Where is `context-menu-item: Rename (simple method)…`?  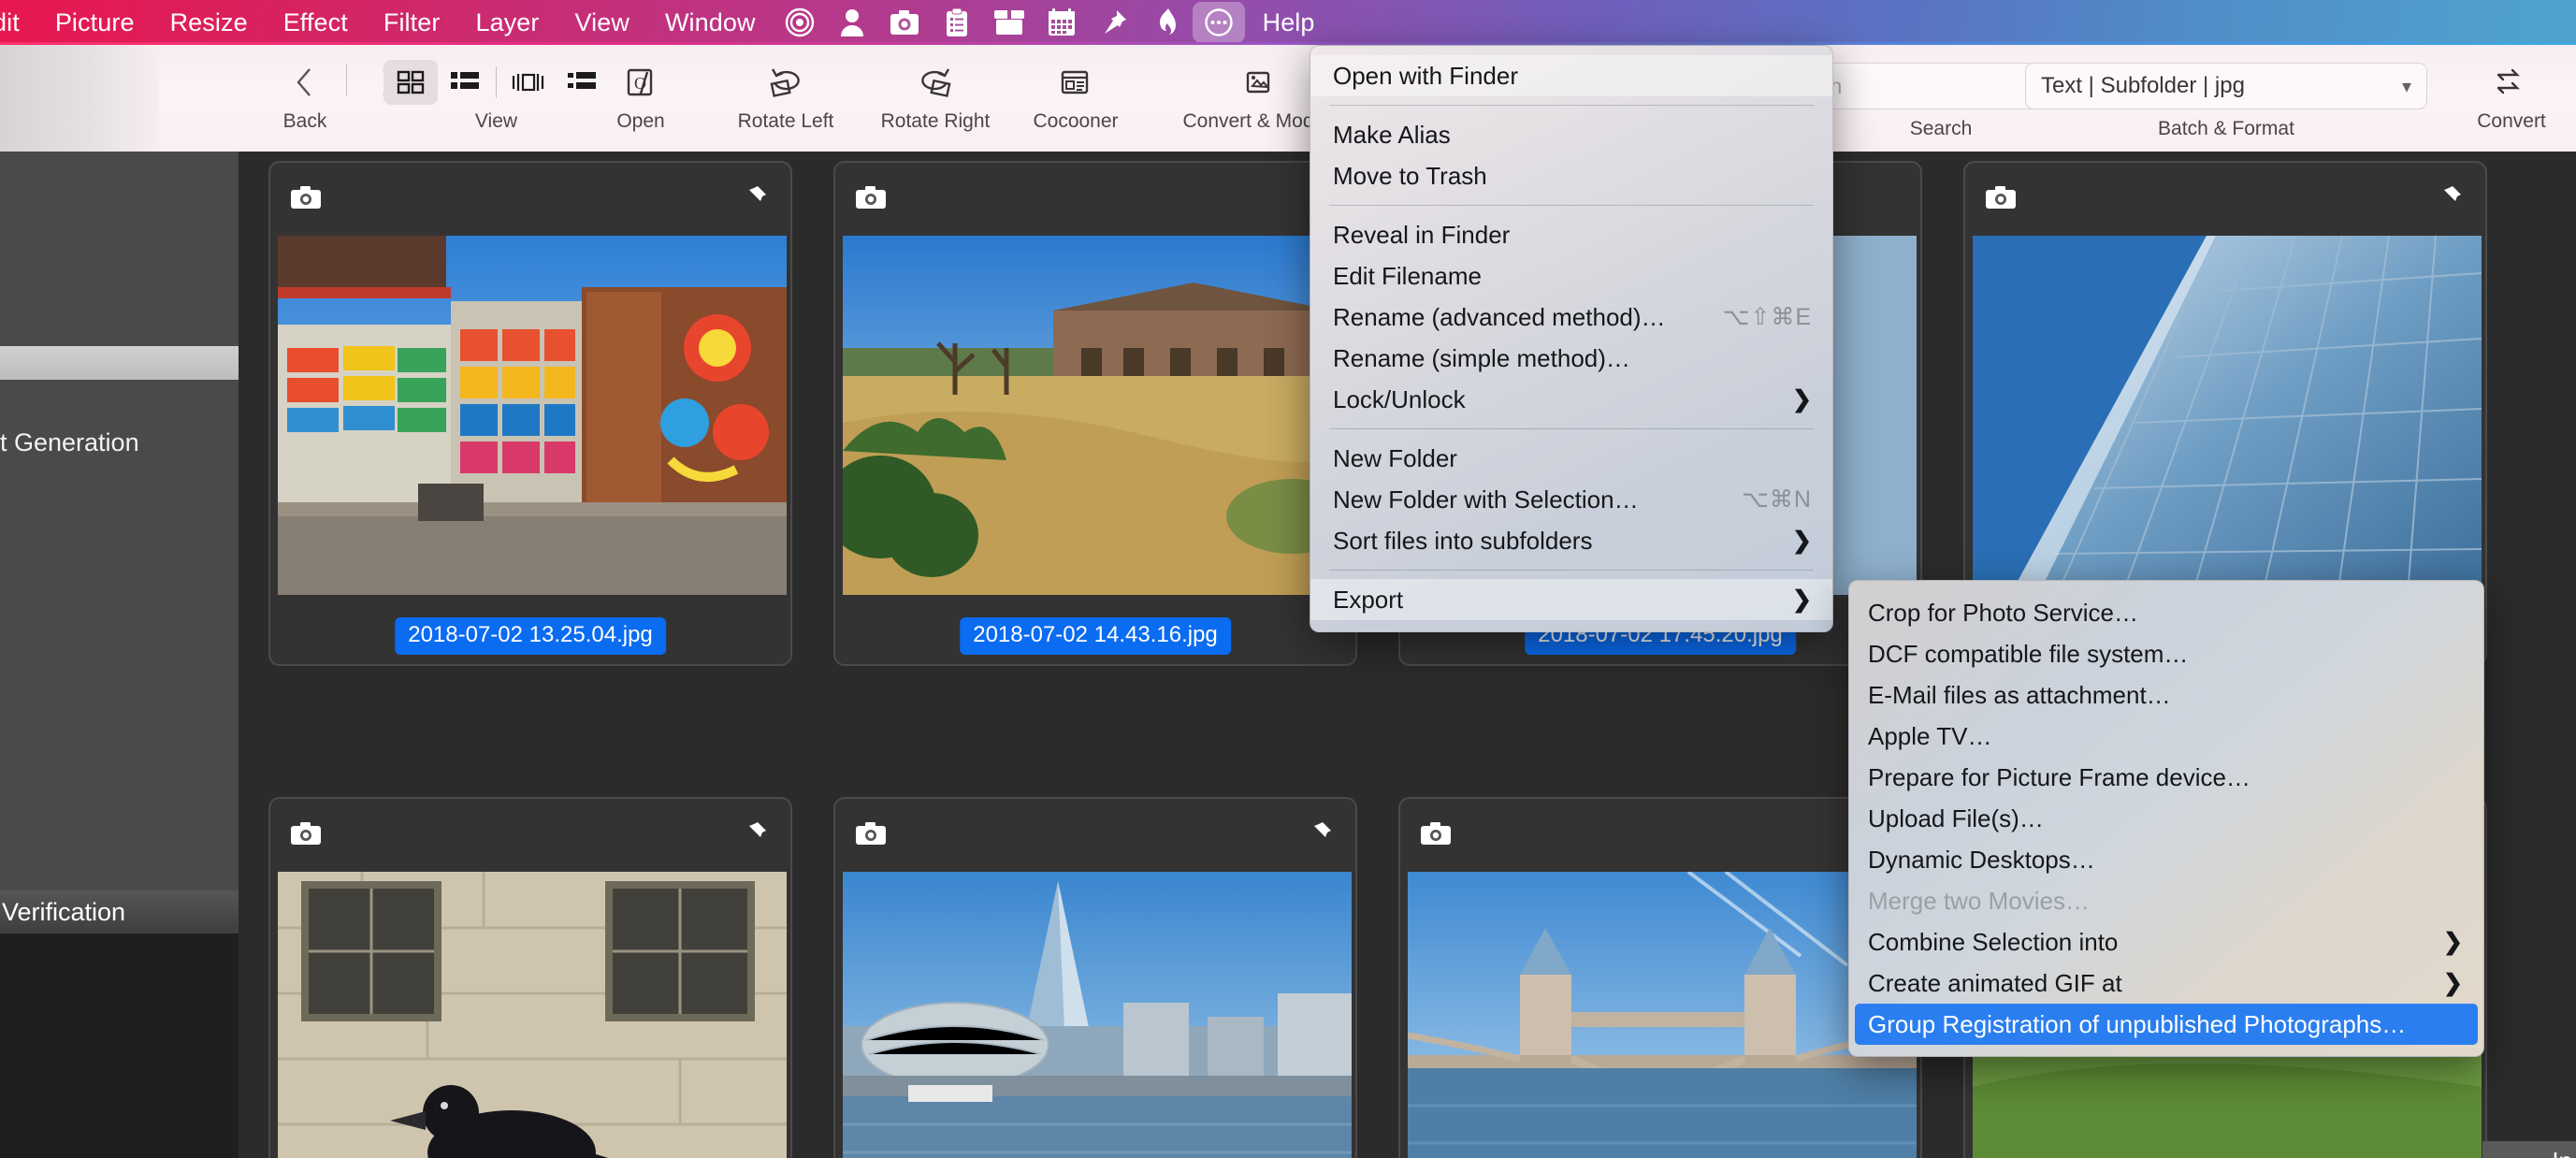 context-menu-item: Rename (simple method)… is located at coordinates (1571, 359).